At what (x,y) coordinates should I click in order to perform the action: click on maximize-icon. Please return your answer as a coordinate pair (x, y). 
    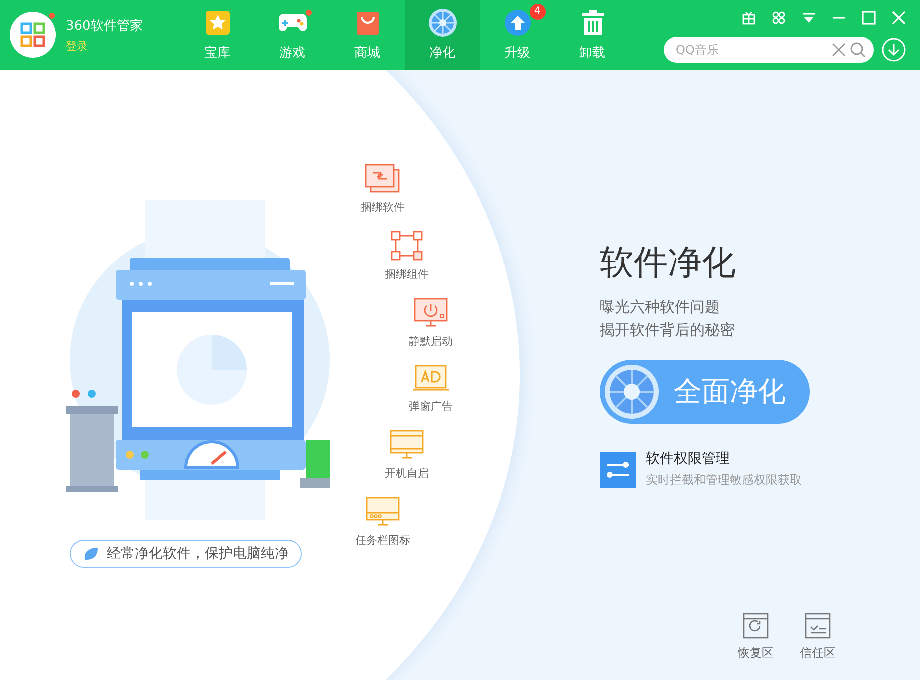
    Looking at the image, I should click on (869, 18).